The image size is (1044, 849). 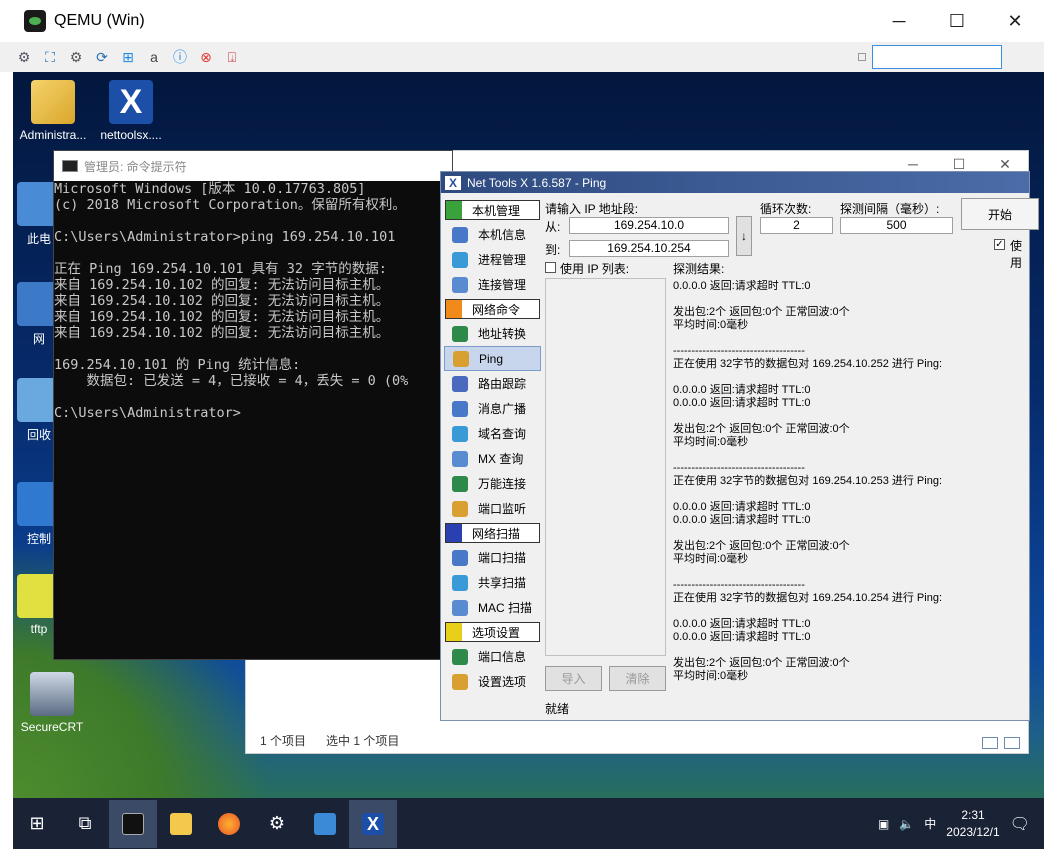 I want to click on clock: 2:31 2023/12/1, so click(x=972, y=824).